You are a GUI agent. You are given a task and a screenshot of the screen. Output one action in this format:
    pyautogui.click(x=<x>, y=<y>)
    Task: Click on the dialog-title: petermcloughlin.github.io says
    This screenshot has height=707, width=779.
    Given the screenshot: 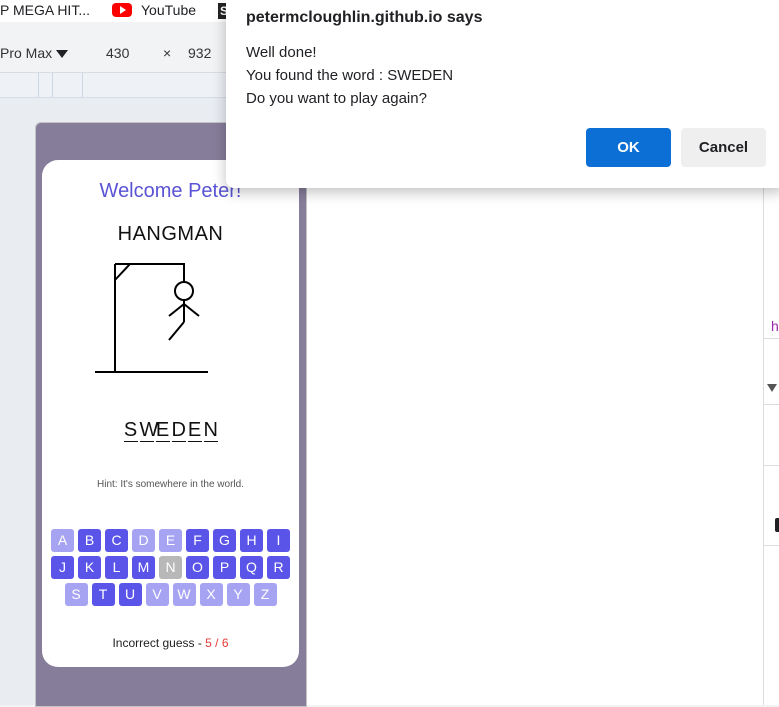 What is the action you would take?
    pyautogui.click(x=364, y=17)
    